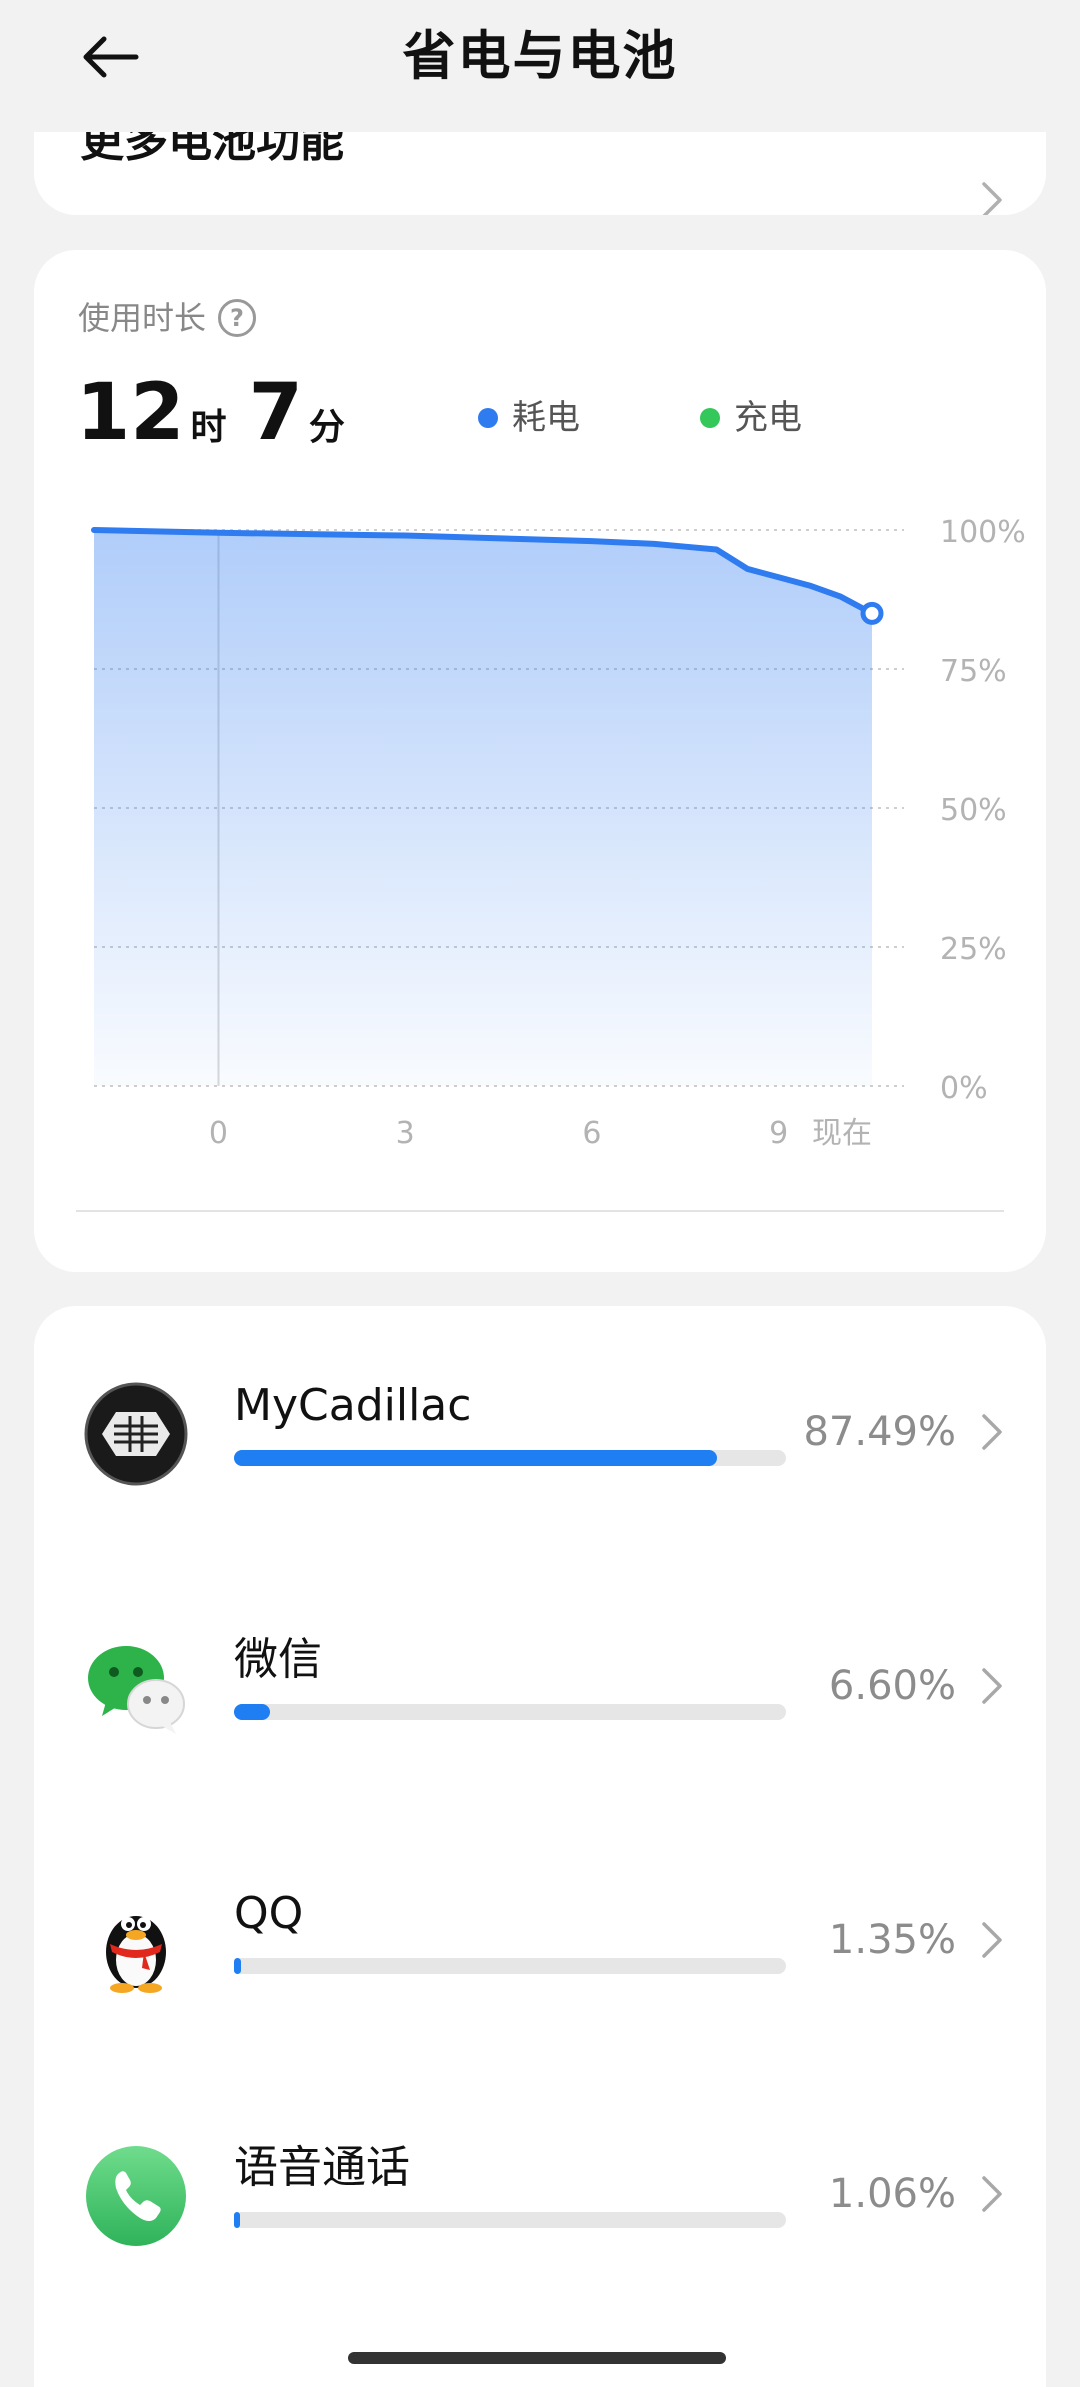  What do you see at coordinates (537, 2358) in the screenshot?
I see `home-indicator` at bounding box center [537, 2358].